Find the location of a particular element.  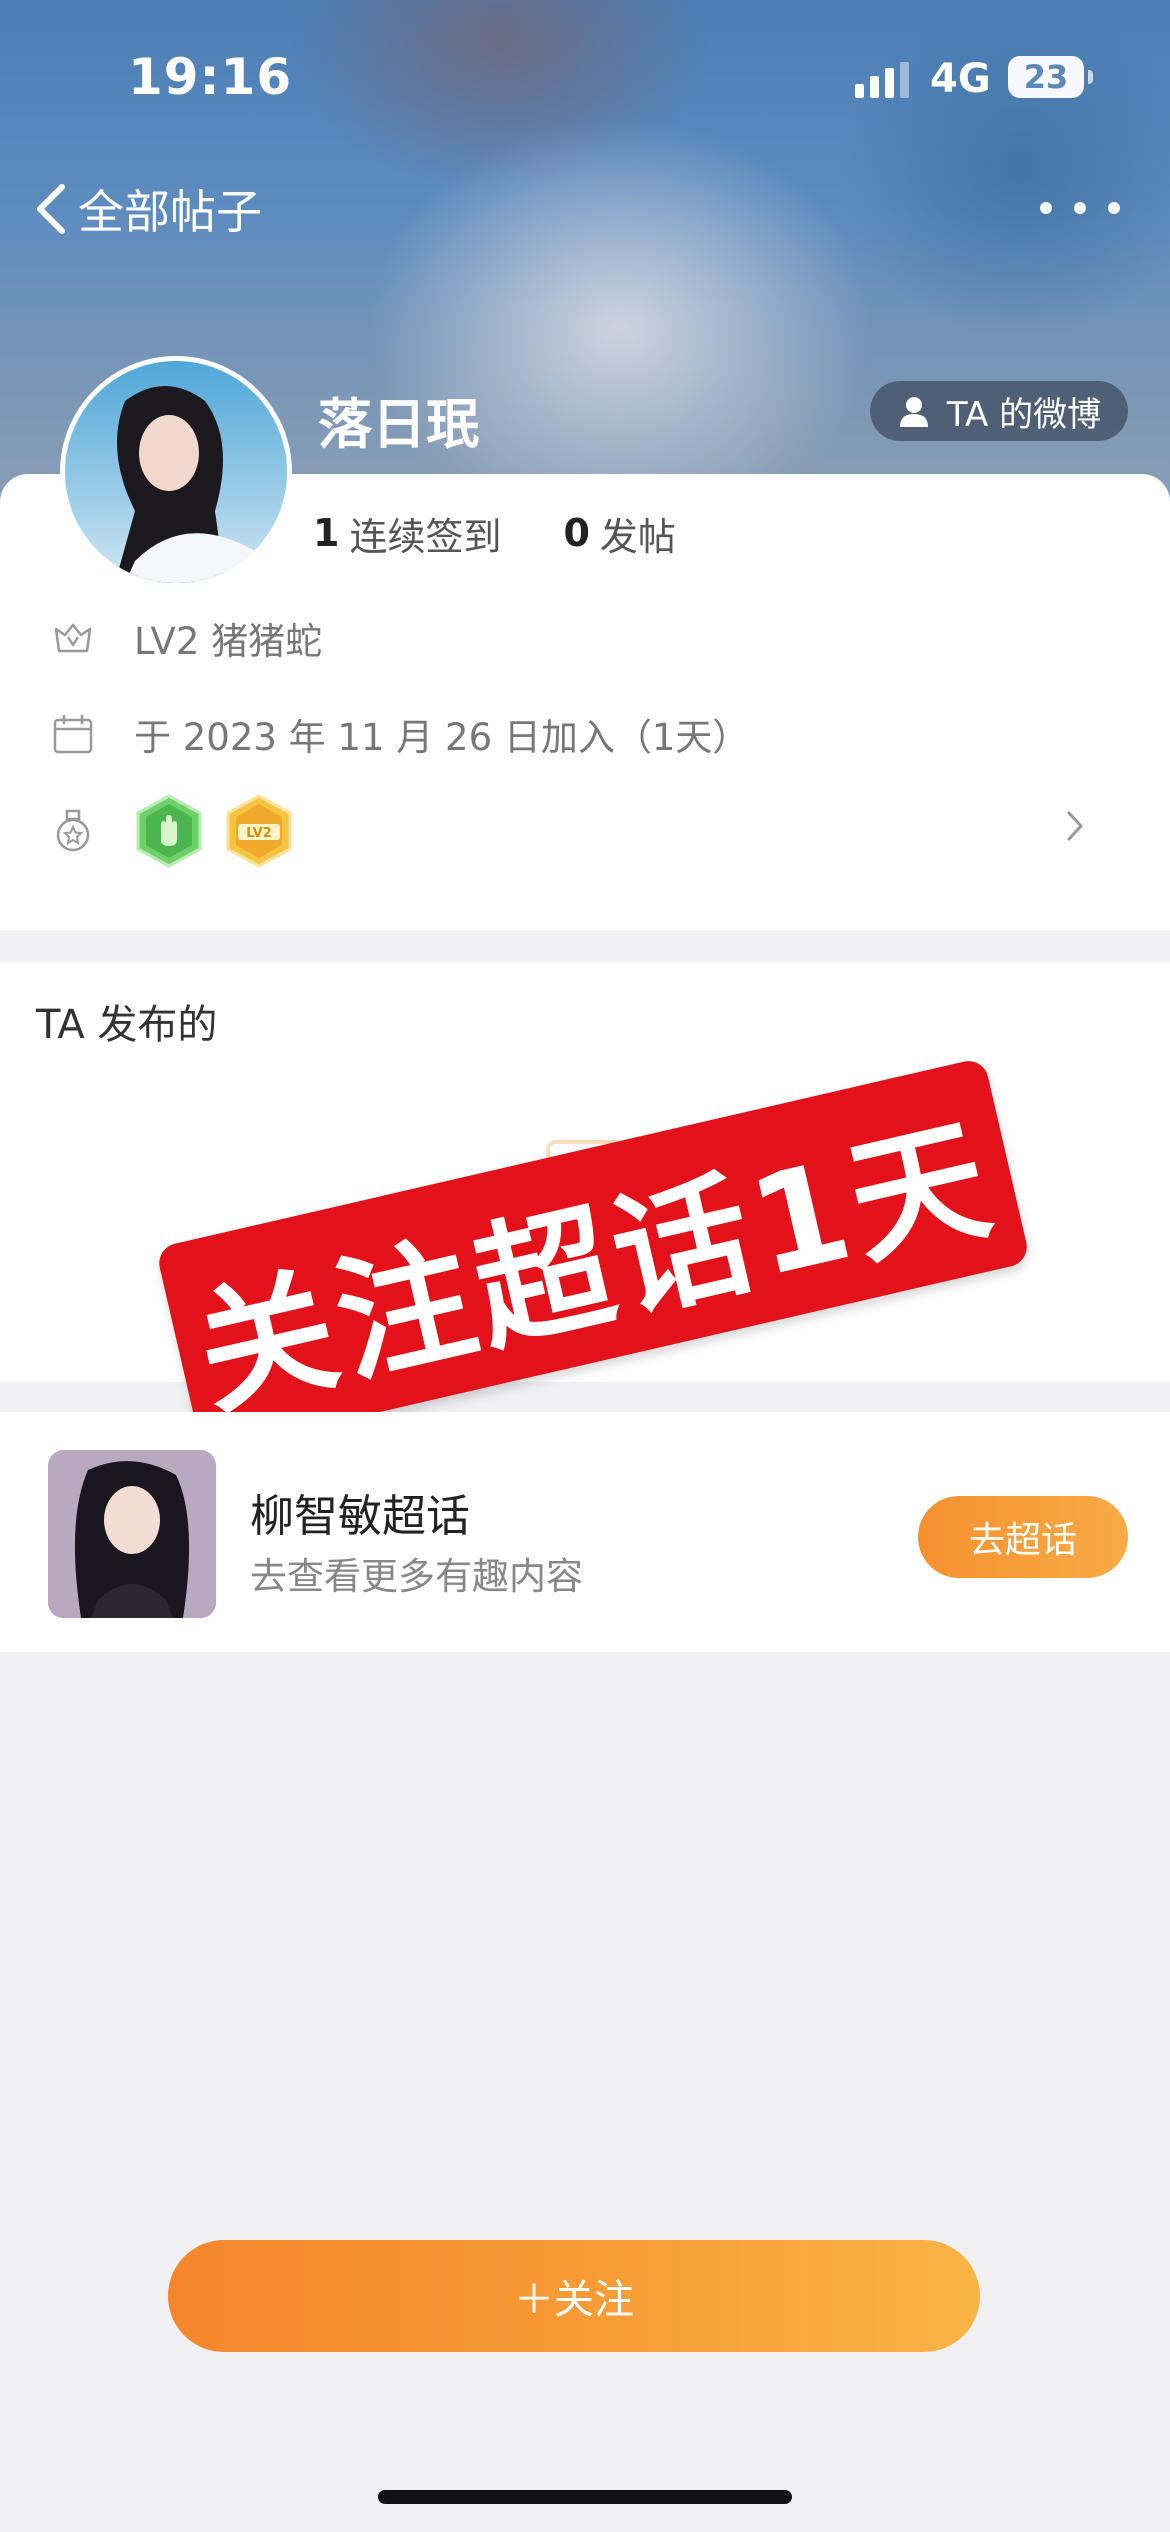

super-topic-row: 柳智敏超话 去查看更多有趣内容 去超话 is located at coordinates (585, 1532).